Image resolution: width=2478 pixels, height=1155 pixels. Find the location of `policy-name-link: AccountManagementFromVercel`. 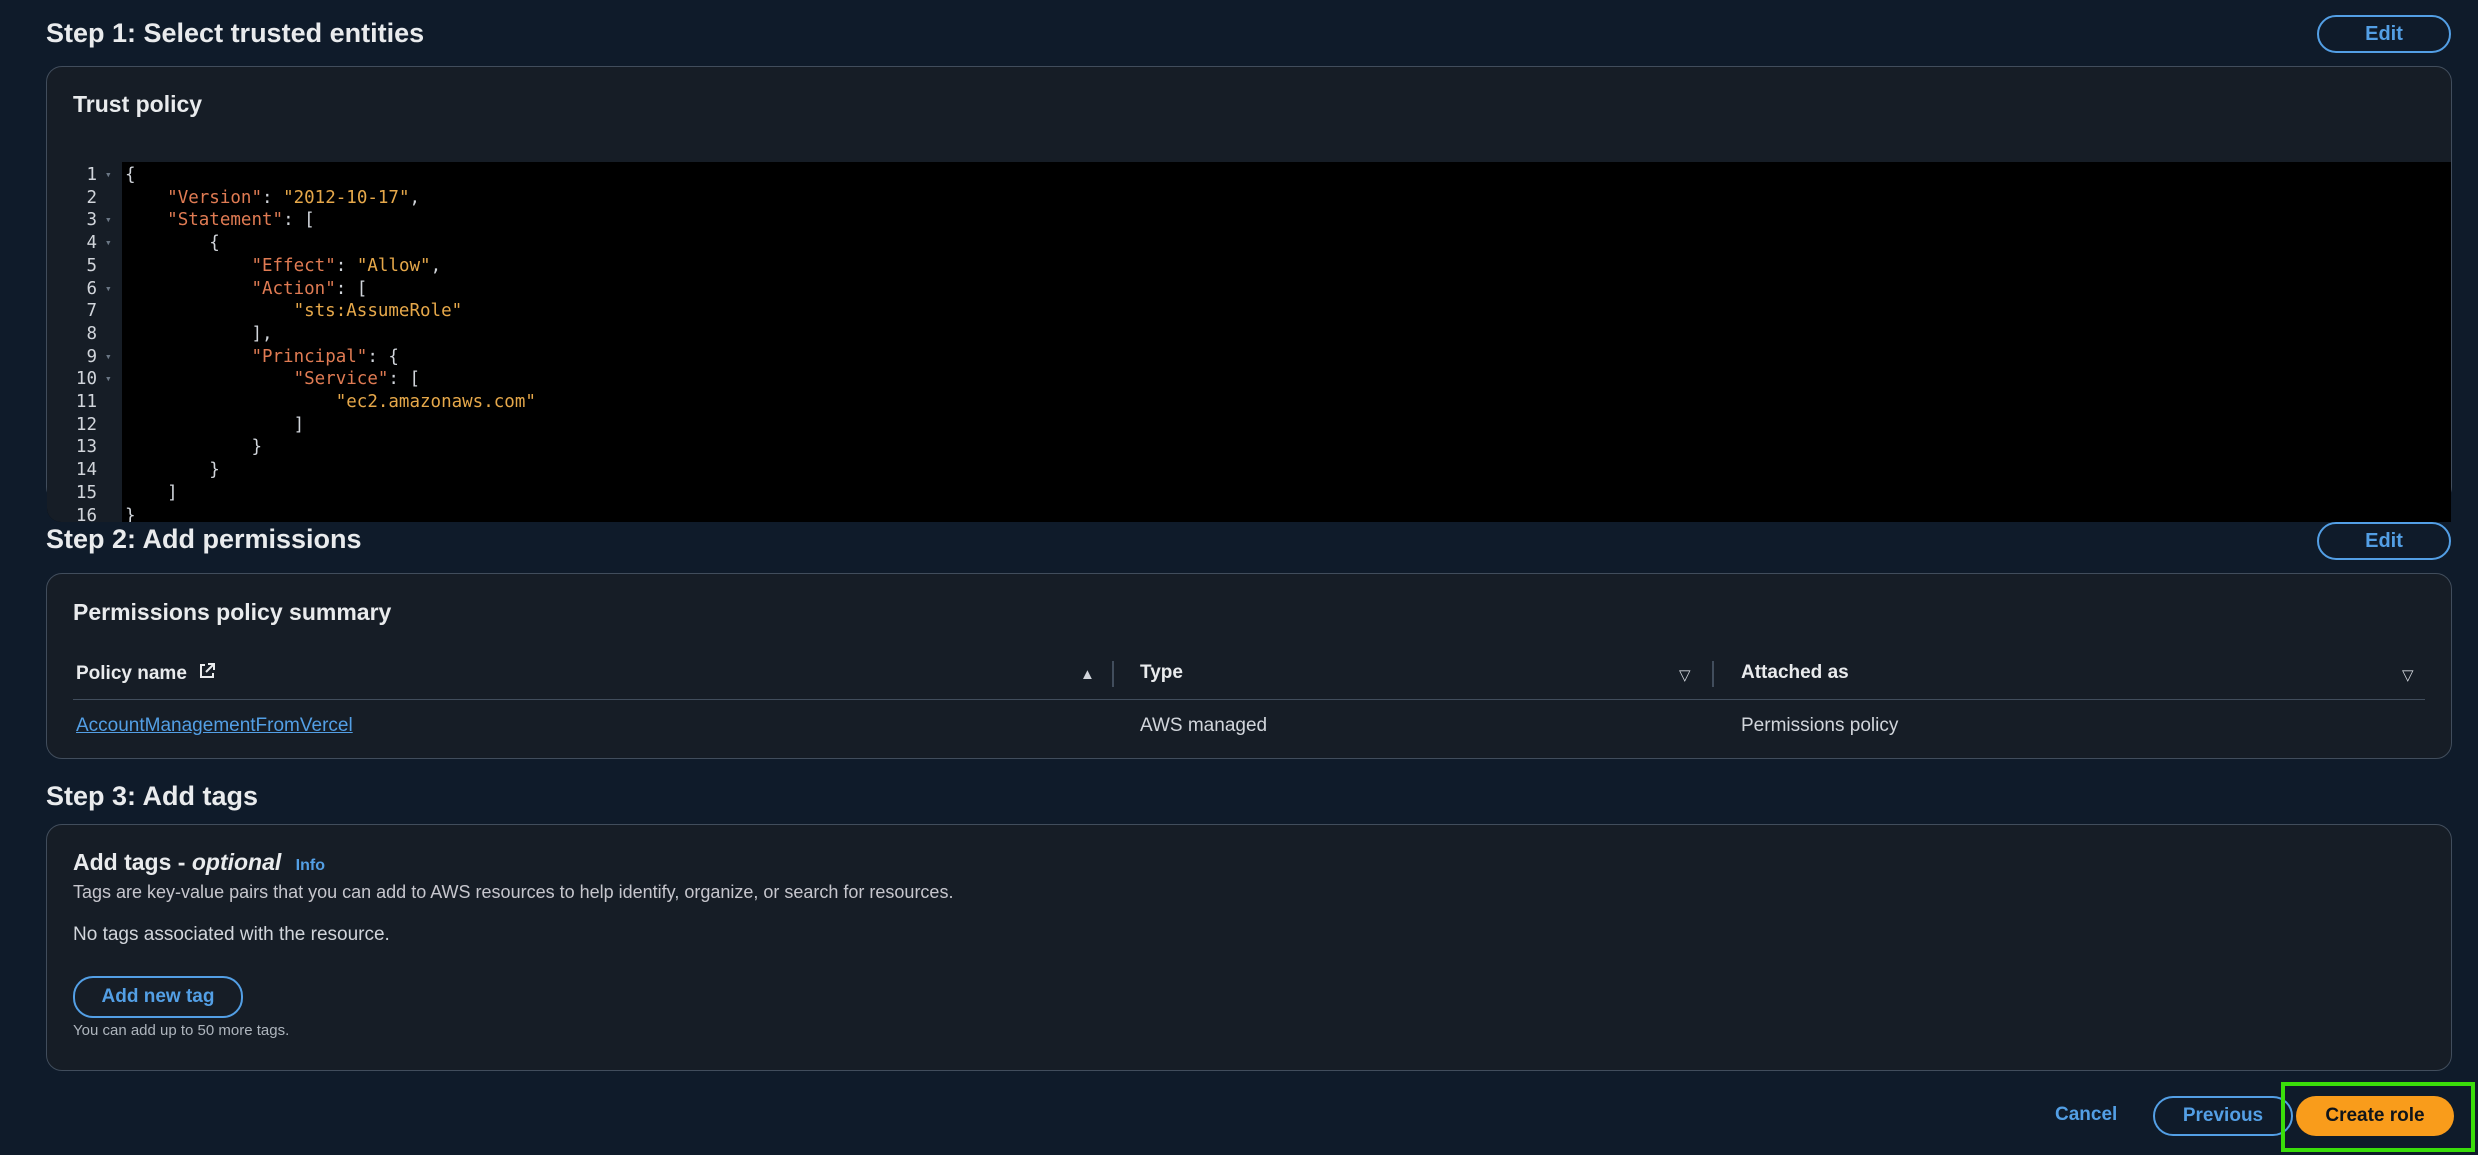

policy-name-link: AccountManagementFromVercel is located at coordinates (214, 726).